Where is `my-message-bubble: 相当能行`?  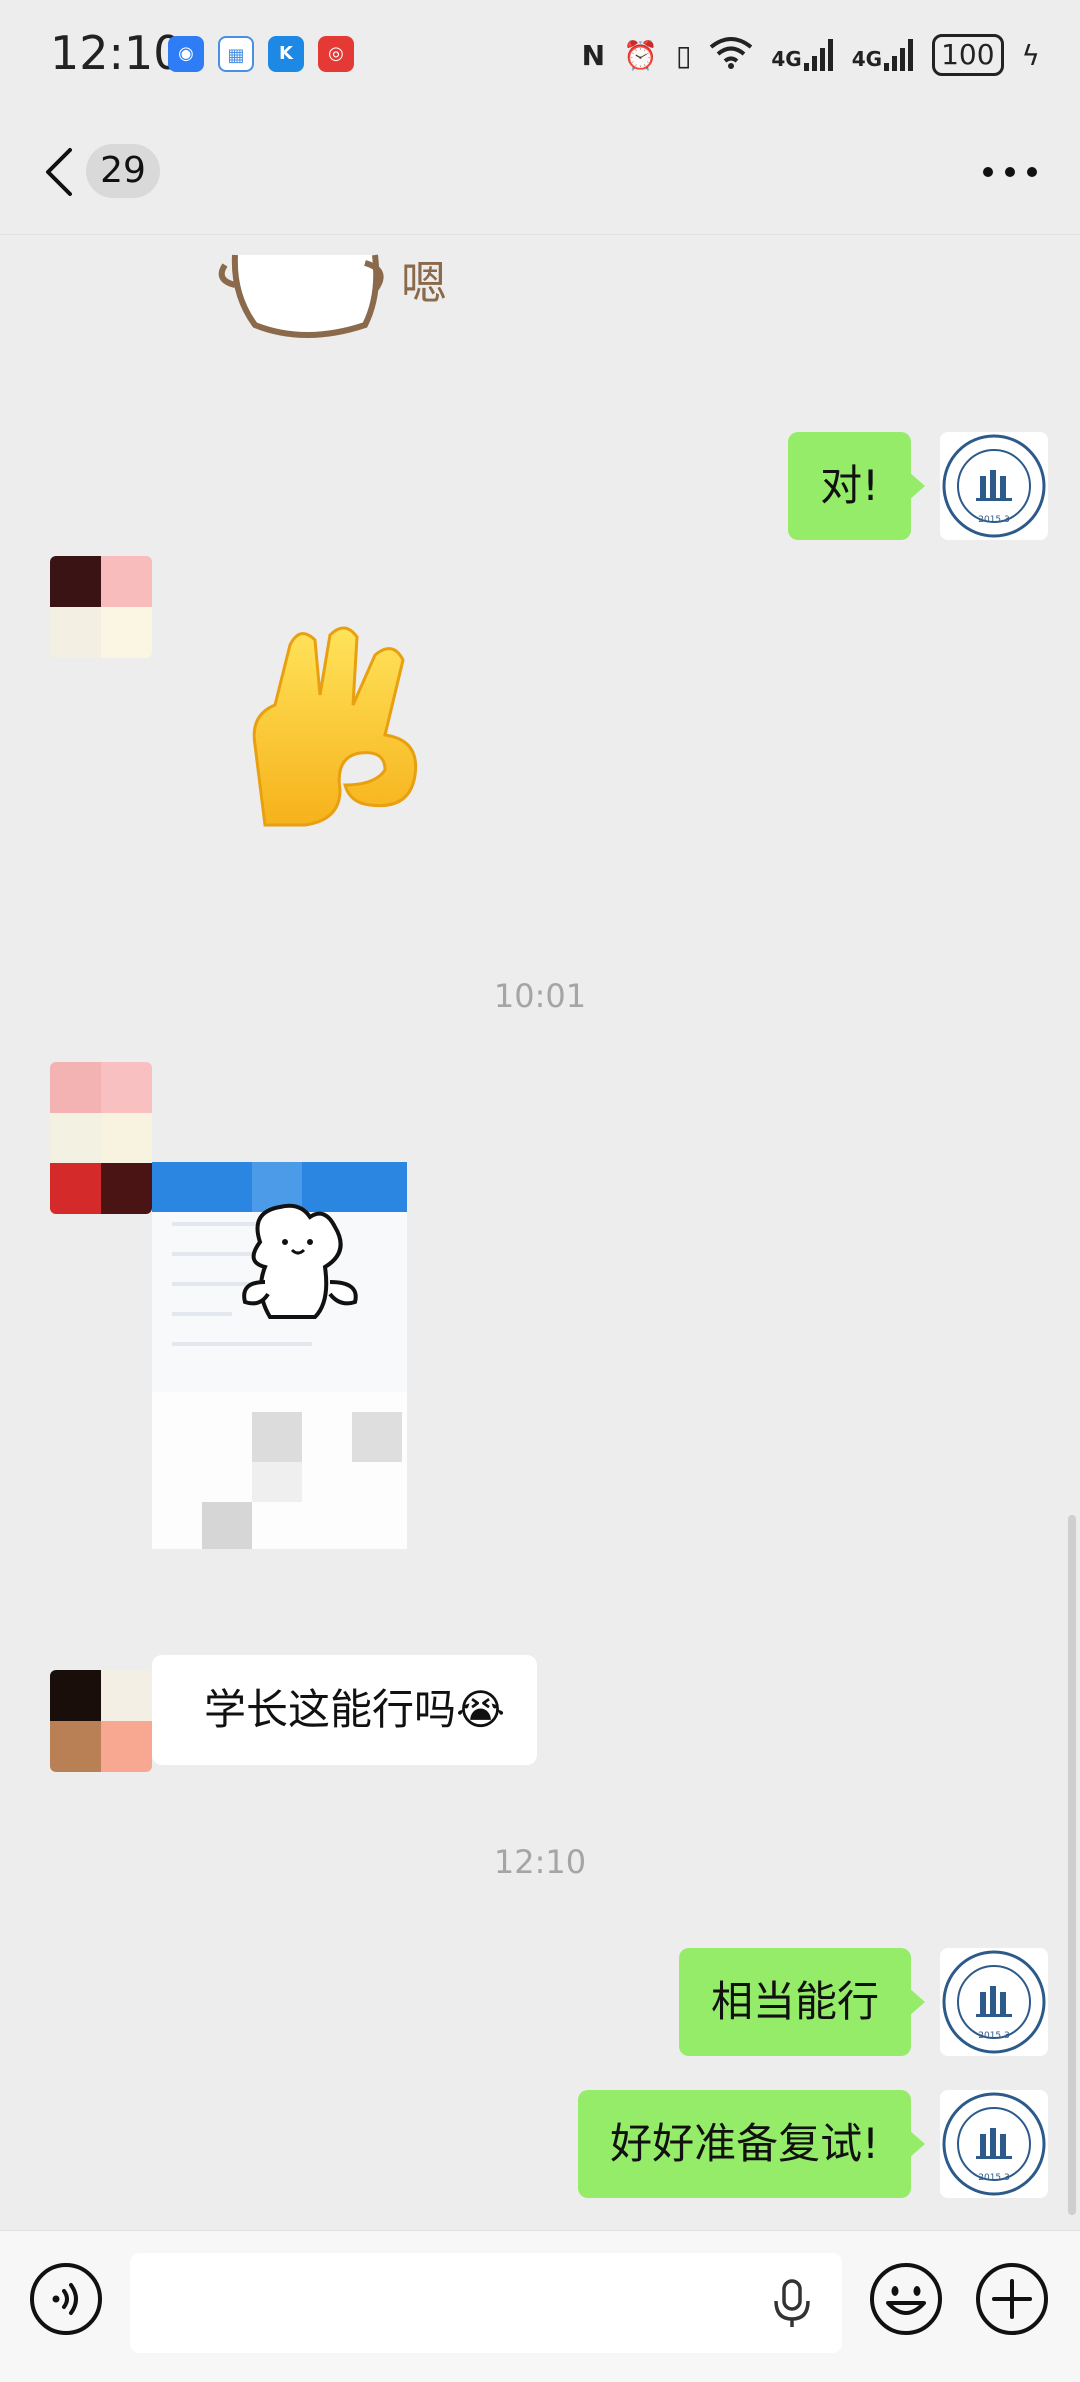 my-message-bubble: 相当能行 is located at coordinates (802, 2002).